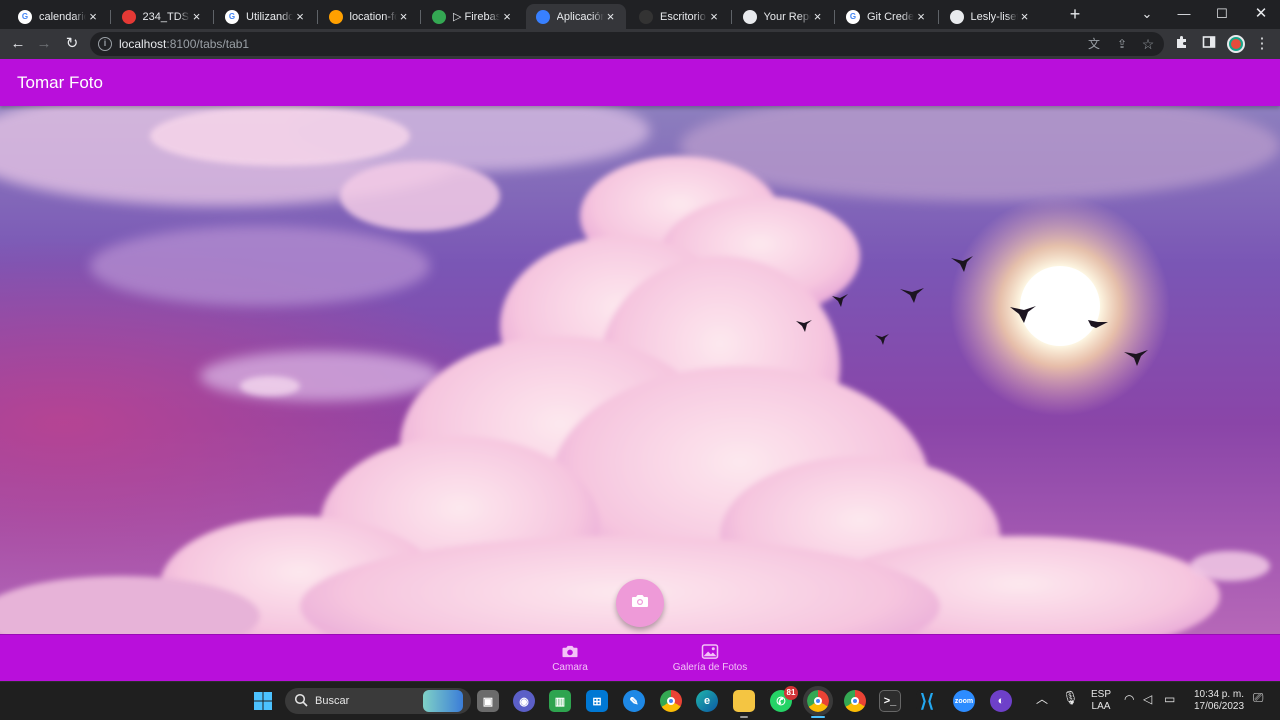 This screenshot has height=720, width=1280. I want to click on clock: 10:34 p. m. 17/06/2023, so click(1219, 701).